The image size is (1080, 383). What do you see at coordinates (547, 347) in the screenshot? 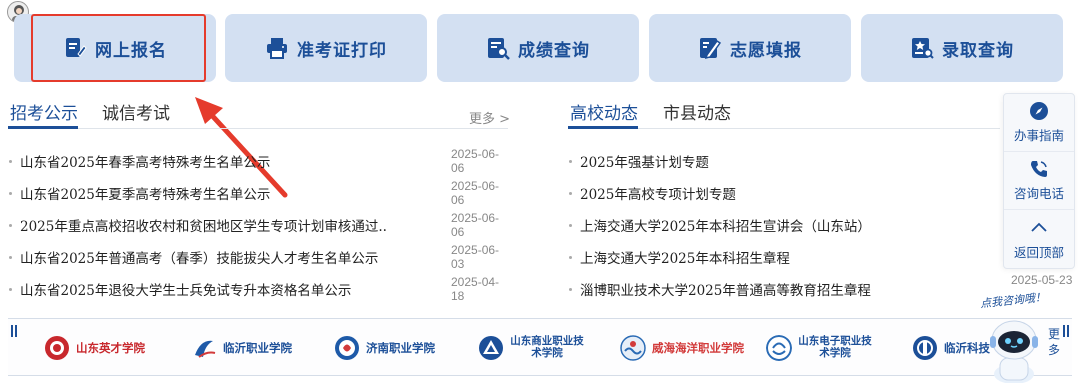
I see `school-name: 山东商业职业技术学院` at bounding box center [547, 347].